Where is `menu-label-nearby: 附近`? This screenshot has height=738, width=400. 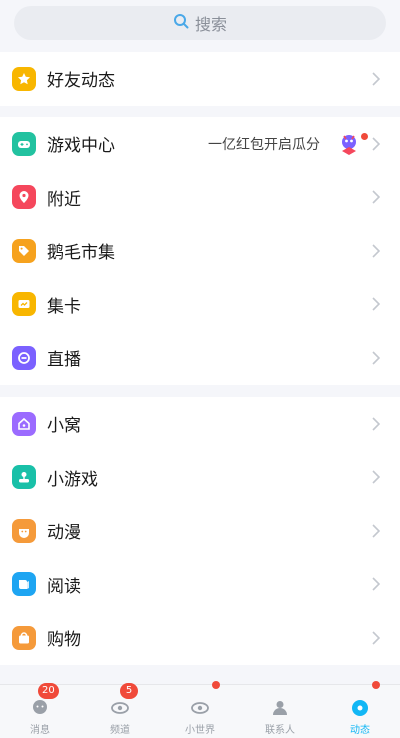
menu-label-nearby: 附近 is located at coordinates (64, 199).